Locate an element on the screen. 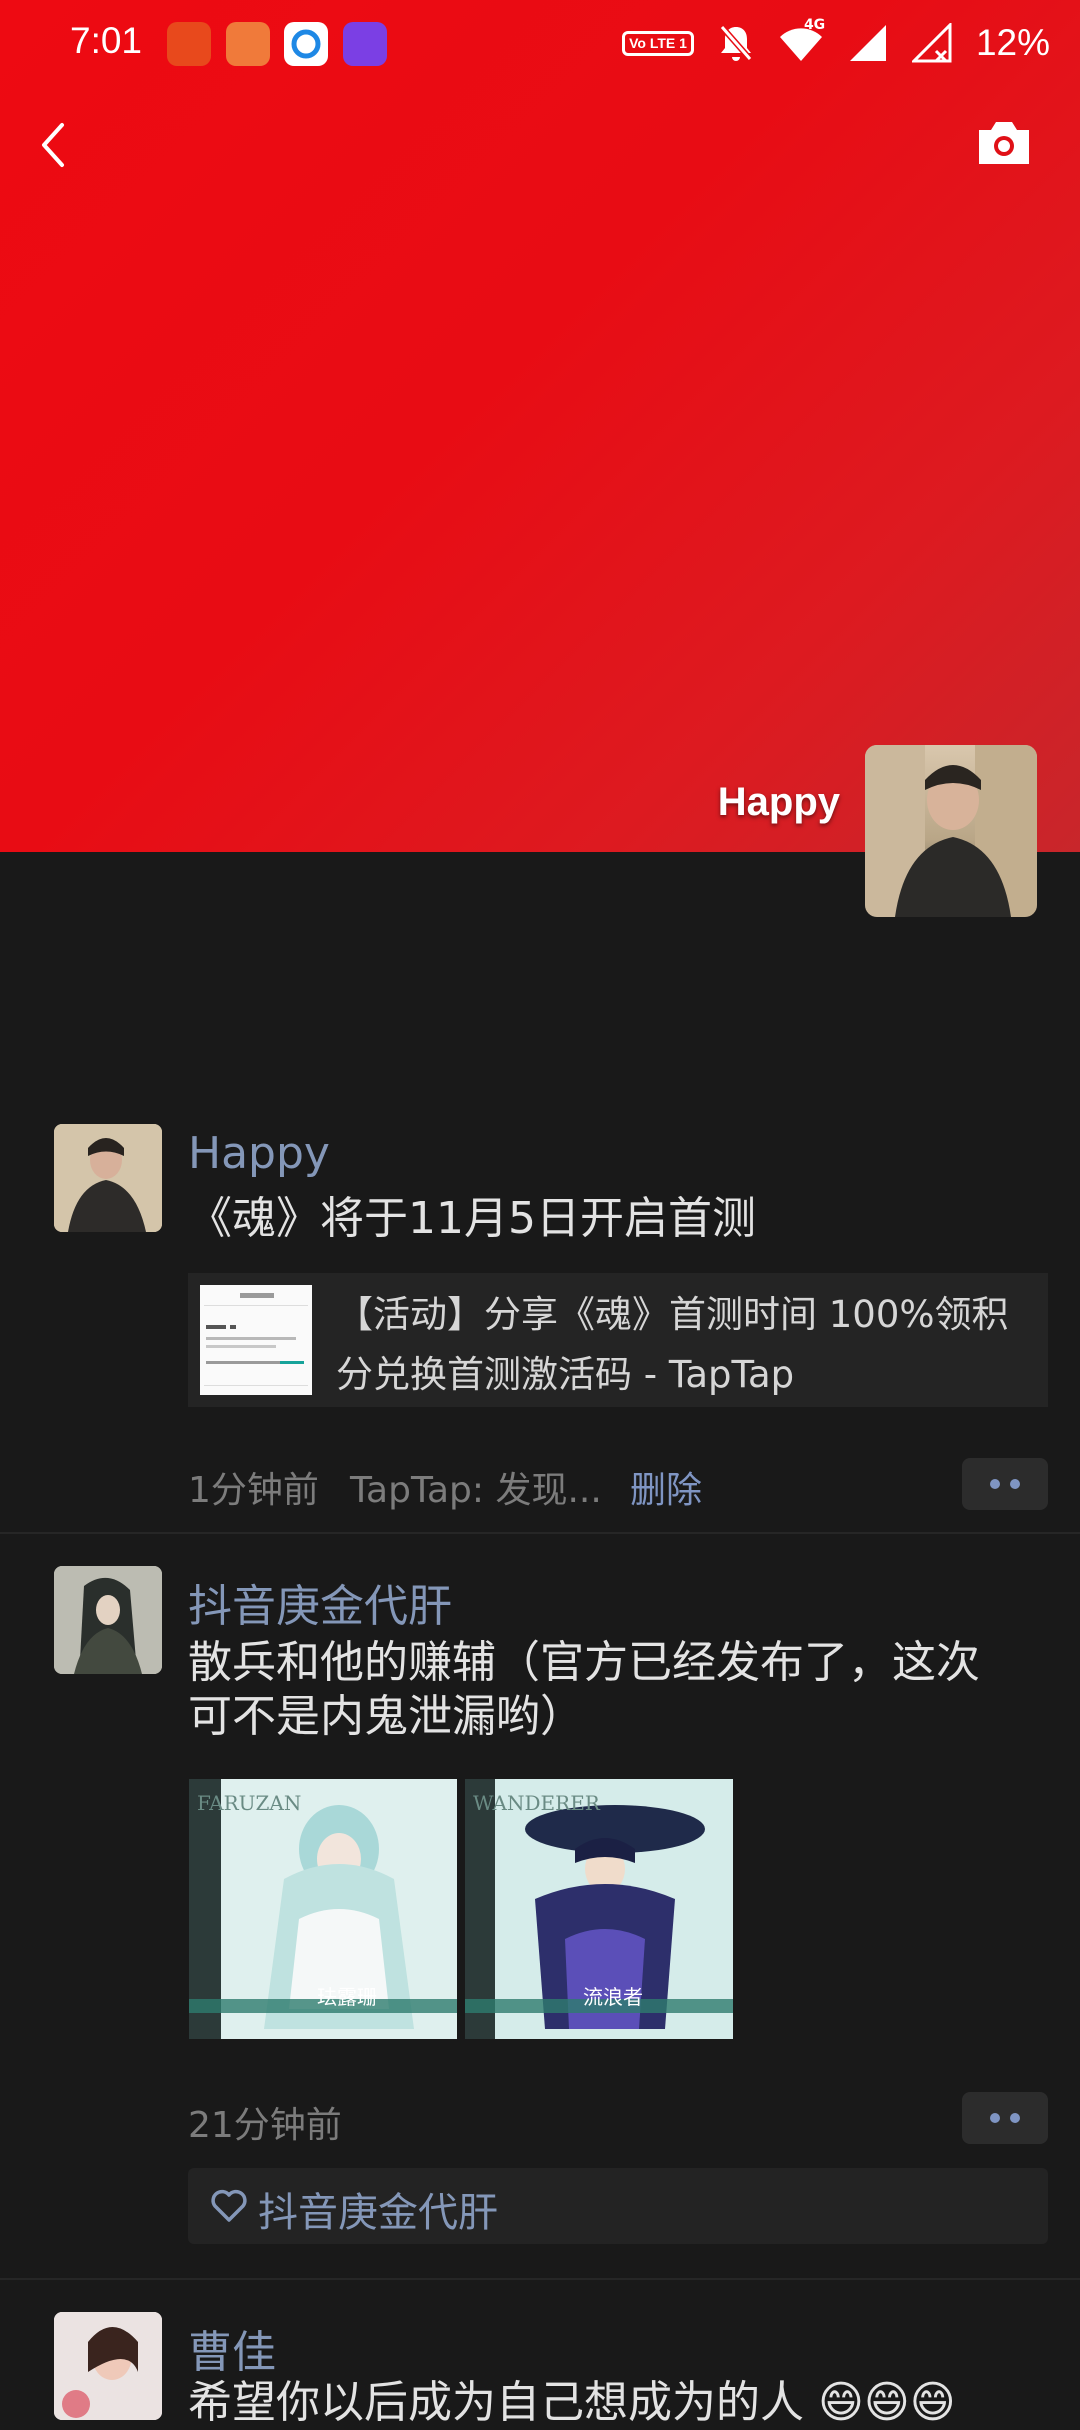 This screenshot has height=2430, width=1080. back-button is located at coordinates (53, 145).